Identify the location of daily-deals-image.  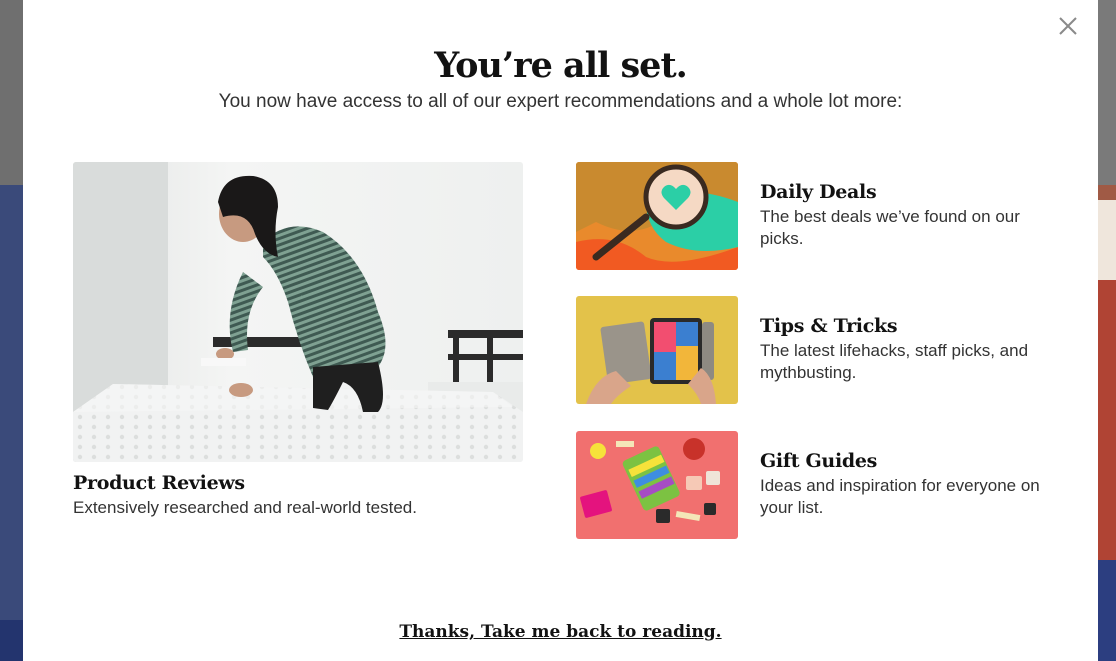
(657, 216).